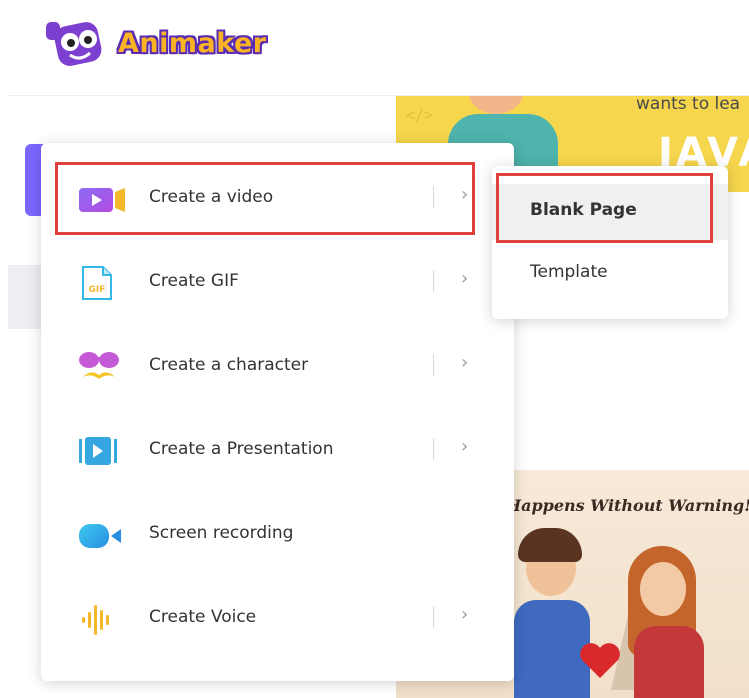  I want to click on create-video-submenu: Blank Page Template, so click(610, 242).